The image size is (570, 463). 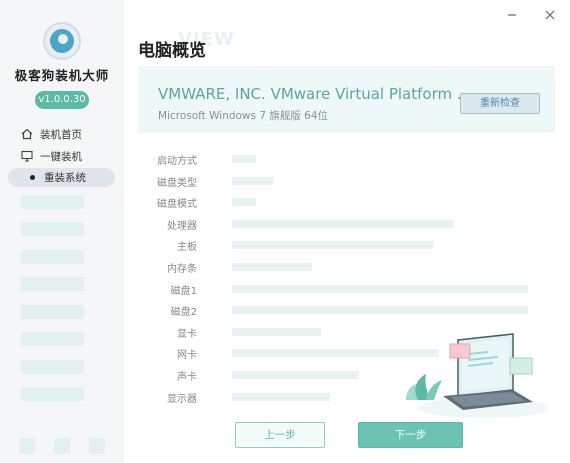 What do you see at coordinates (32, 177) in the screenshot?
I see `dot-icon` at bounding box center [32, 177].